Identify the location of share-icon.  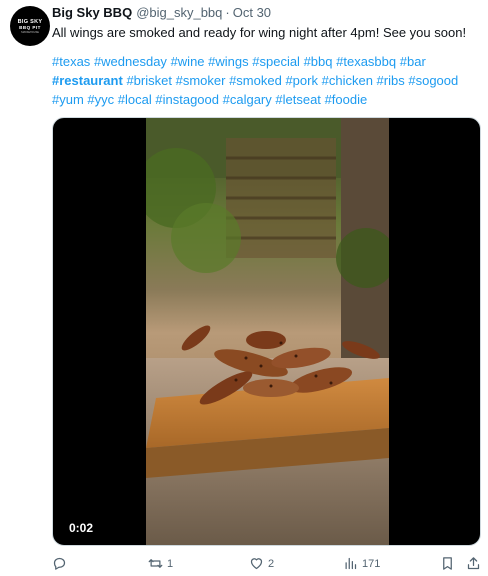
(473, 563).